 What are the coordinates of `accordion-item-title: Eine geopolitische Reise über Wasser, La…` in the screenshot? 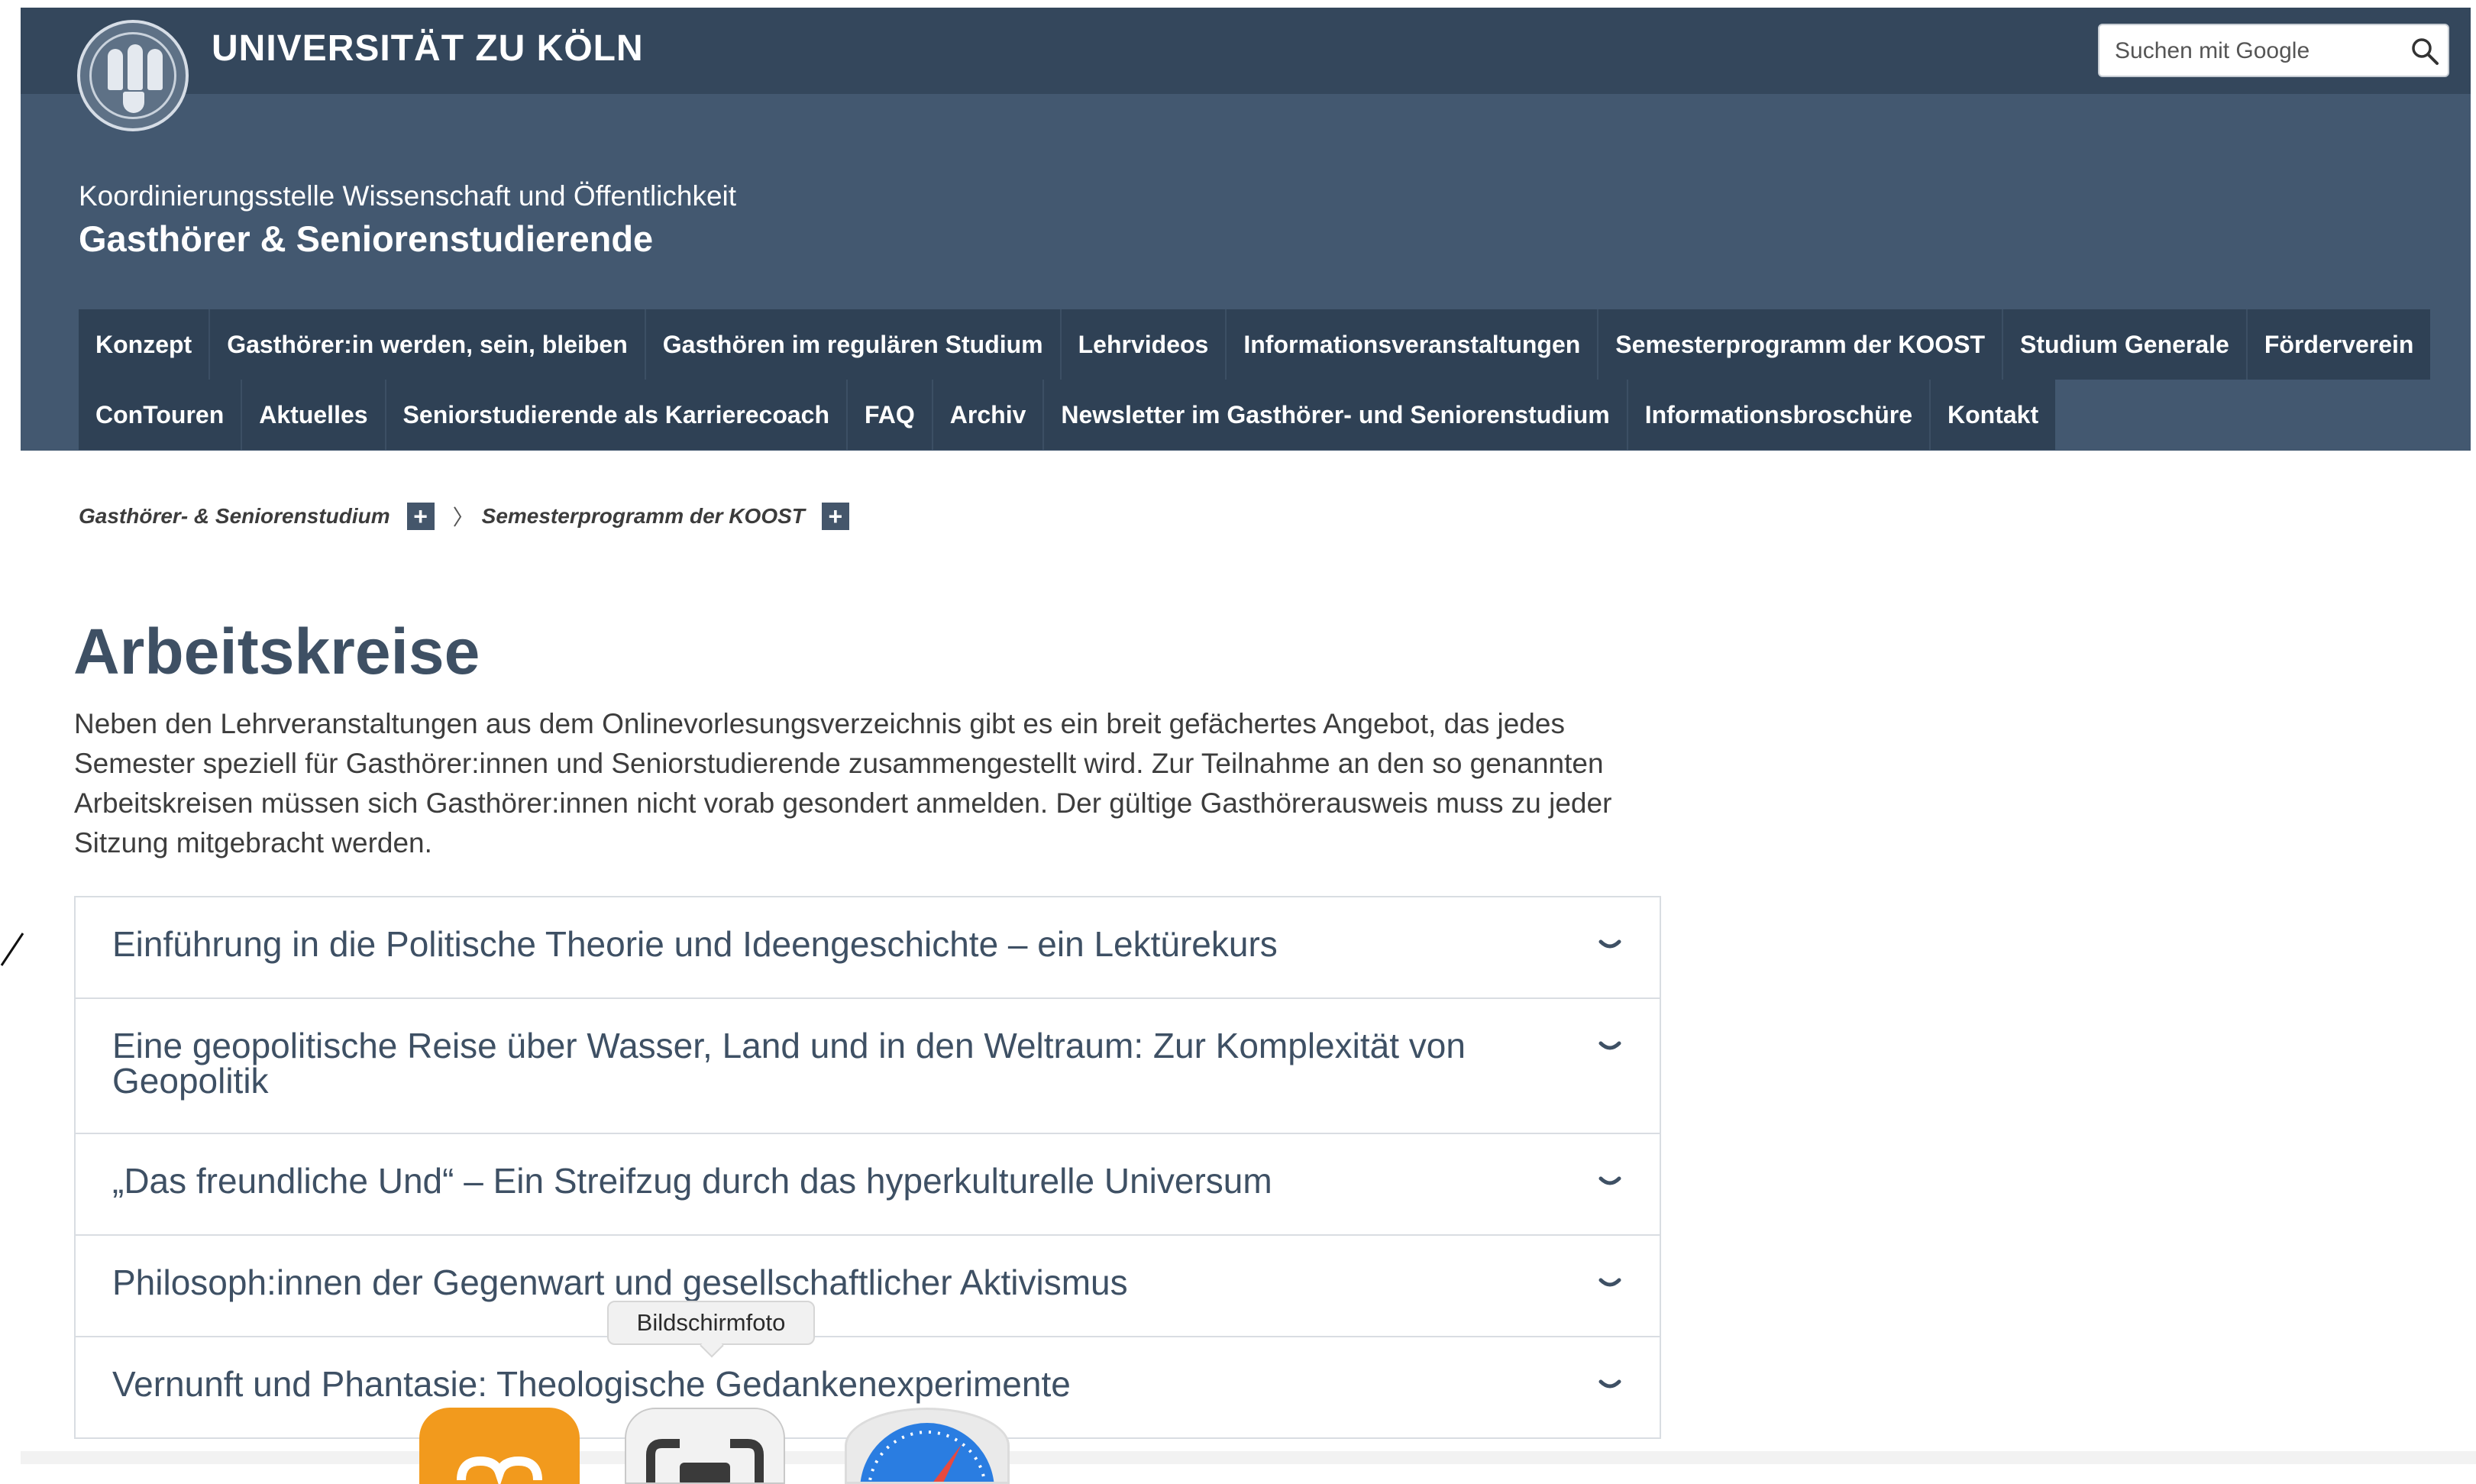 It's located at (789, 1063).